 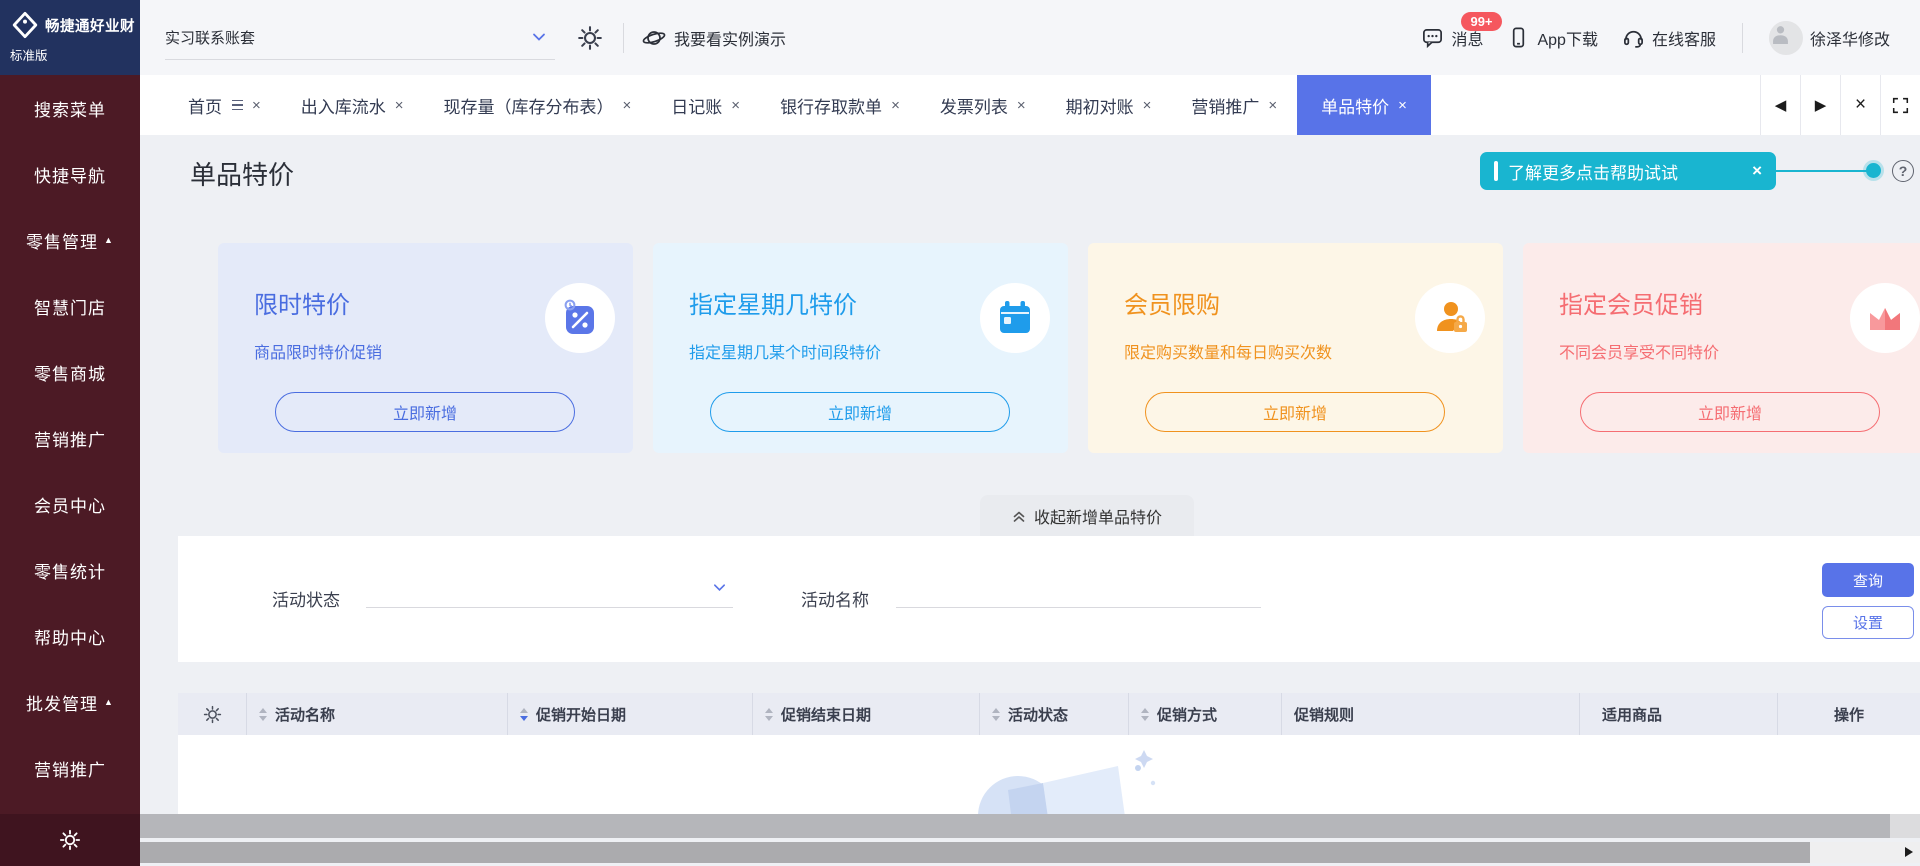 What do you see at coordinates (1669, 38) in the screenshot?
I see `online-service-button: 在线客服` at bounding box center [1669, 38].